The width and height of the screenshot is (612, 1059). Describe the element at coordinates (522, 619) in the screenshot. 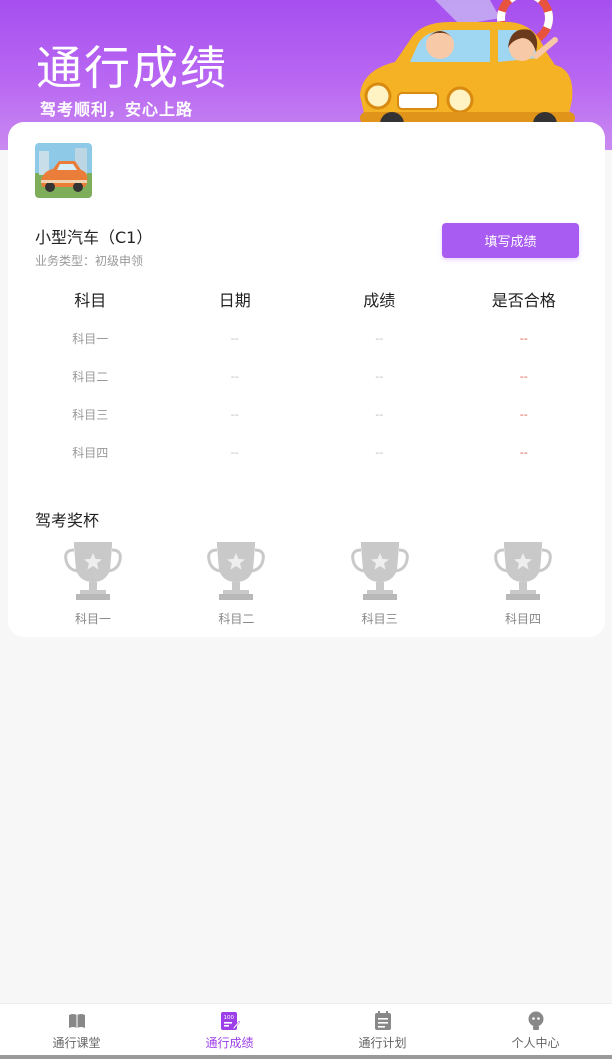

I see `trophy-label: 科目四` at that location.